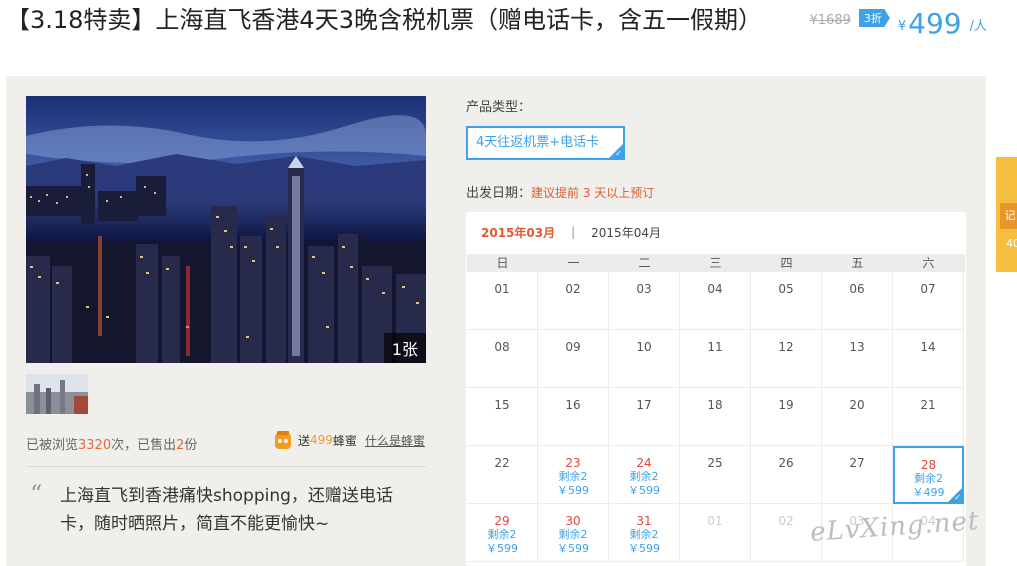  I want to click on day-number: 06, so click(857, 289).